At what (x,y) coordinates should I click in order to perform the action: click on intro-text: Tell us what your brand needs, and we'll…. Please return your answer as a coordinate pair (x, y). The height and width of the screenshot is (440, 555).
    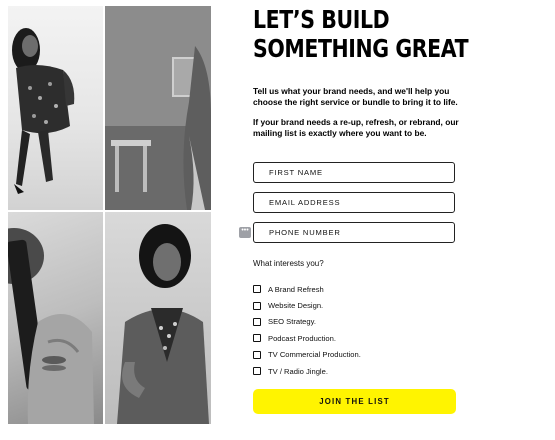
    Looking at the image, I should click on (355, 96).